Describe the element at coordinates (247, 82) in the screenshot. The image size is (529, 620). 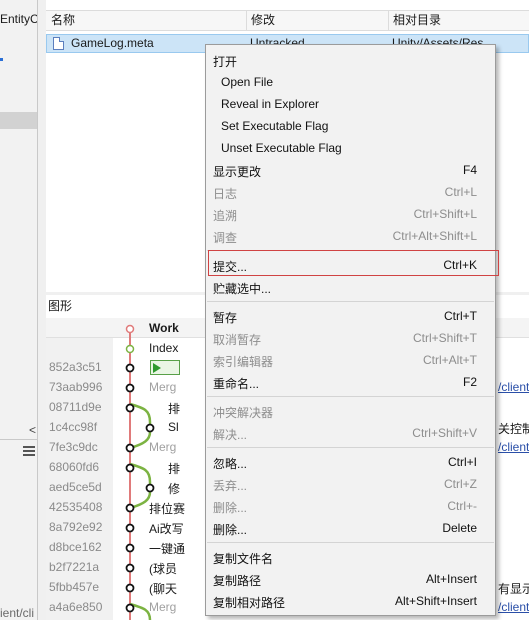
I see `menu-item-label: Open File` at that location.